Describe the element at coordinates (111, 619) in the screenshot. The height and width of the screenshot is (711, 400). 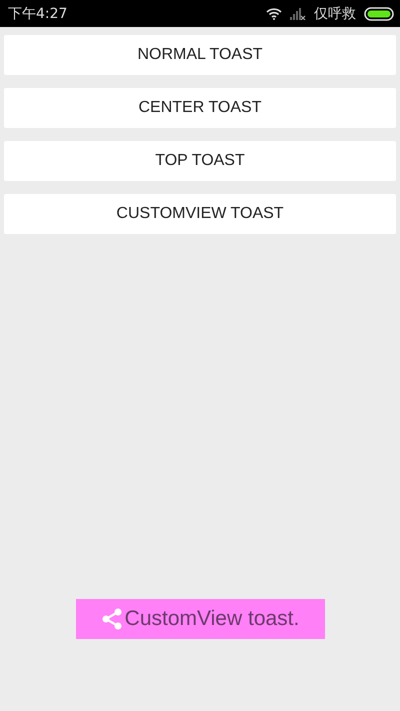
I see `share-icon` at that location.